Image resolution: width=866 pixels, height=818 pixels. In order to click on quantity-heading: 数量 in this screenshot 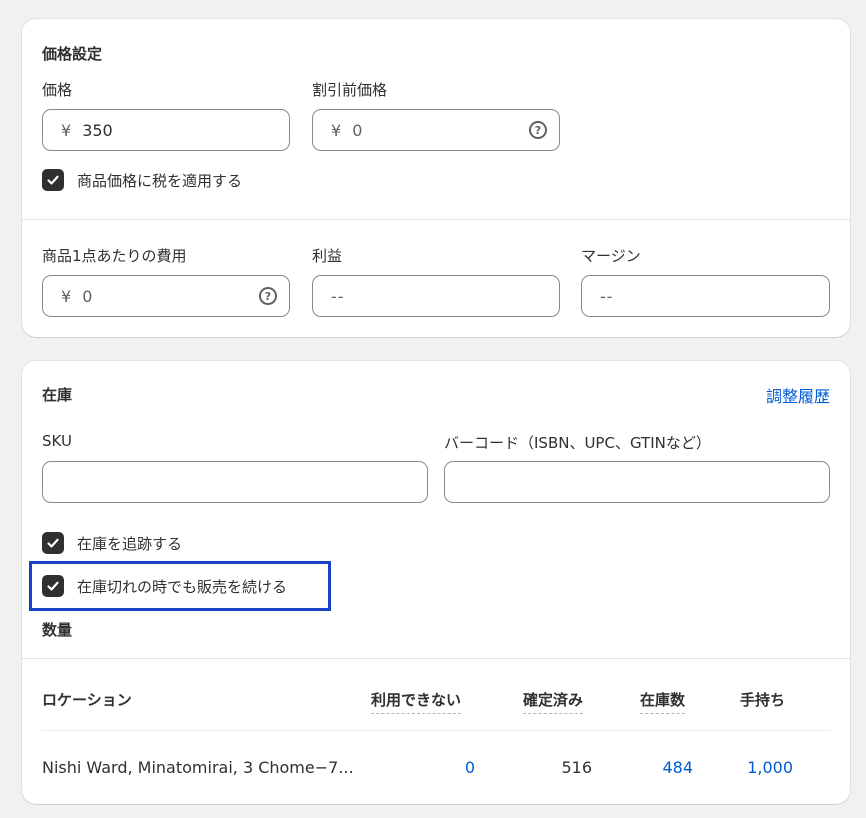, I will do `click(57, 630)`.